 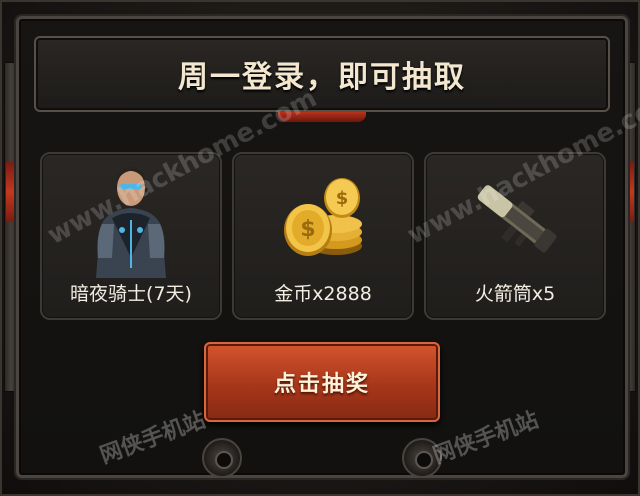 I want to click on title-red-tab, so click(x=322, y=117).